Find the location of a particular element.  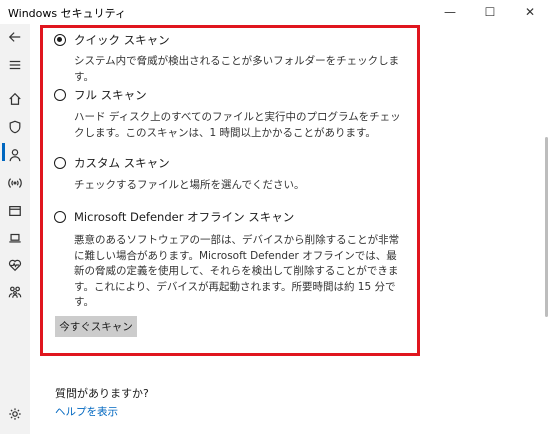

maximize-button: ☐ is located at coordinates (490, 12).